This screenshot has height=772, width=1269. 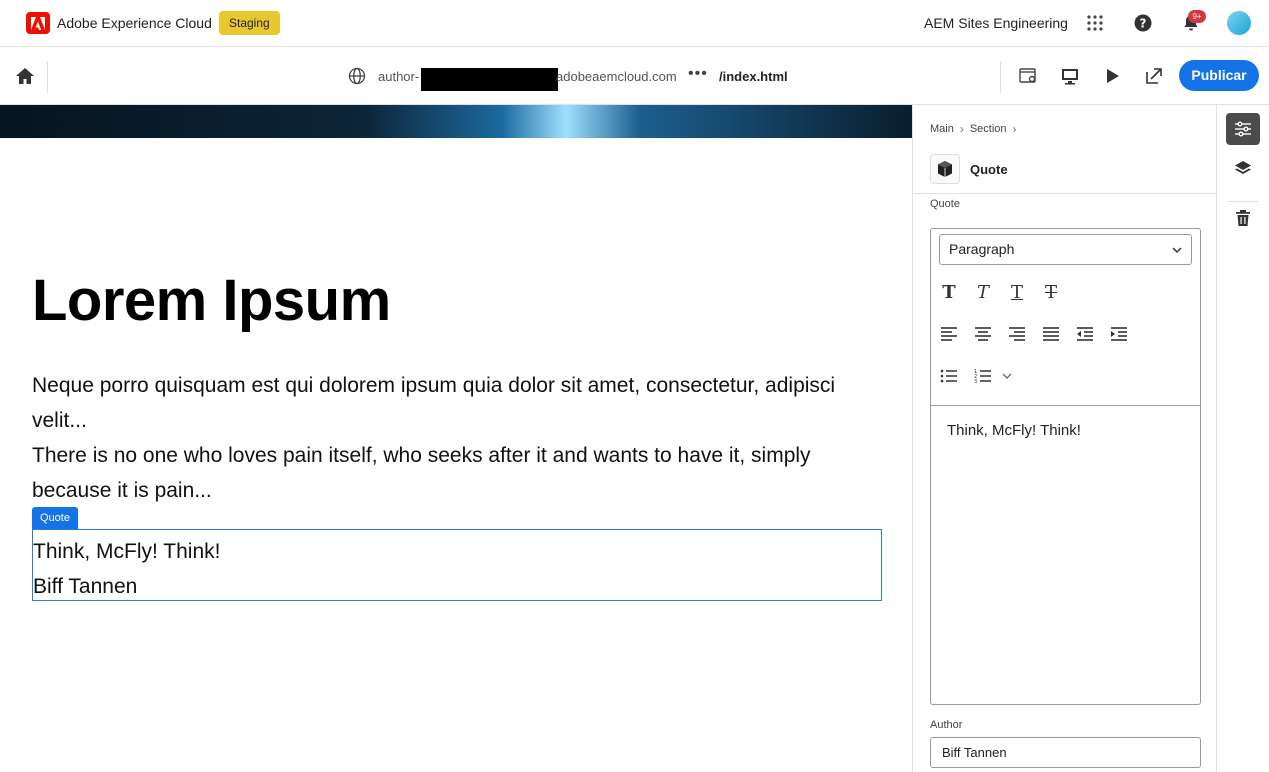 I want to click on avatar, so click(x=1239, y=23).